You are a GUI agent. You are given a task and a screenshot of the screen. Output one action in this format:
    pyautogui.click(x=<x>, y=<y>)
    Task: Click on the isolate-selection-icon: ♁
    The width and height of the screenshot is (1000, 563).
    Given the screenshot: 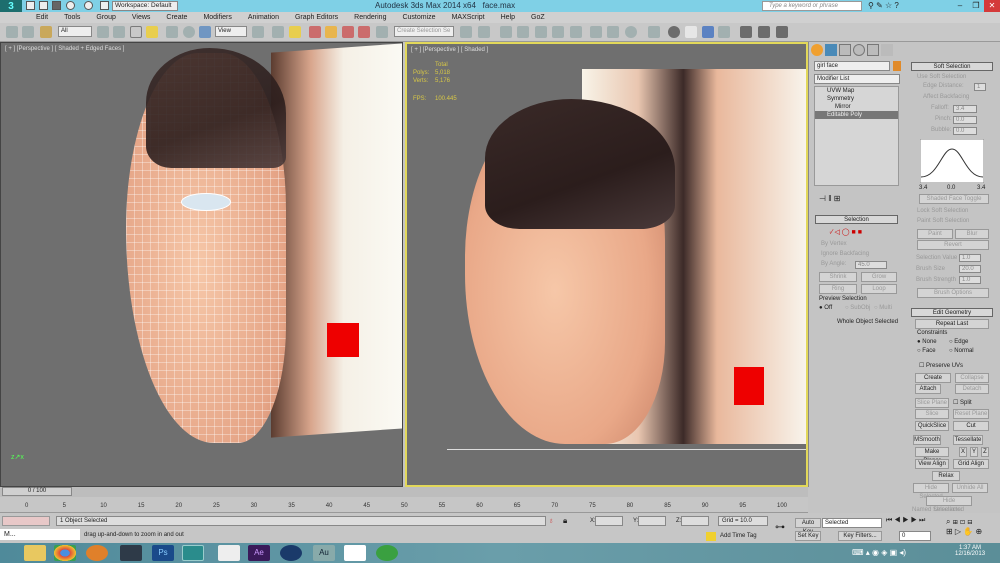 What is the action you would take?
    pyautogui.click(x=551, y=520)
    